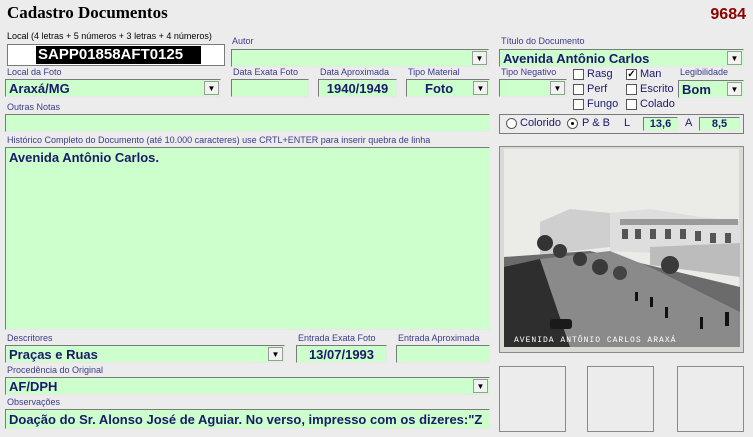  What do you see at coordinates (631, 104) in the screenshot?
I see `colado-checkbox` at bounding box center [631, 104].